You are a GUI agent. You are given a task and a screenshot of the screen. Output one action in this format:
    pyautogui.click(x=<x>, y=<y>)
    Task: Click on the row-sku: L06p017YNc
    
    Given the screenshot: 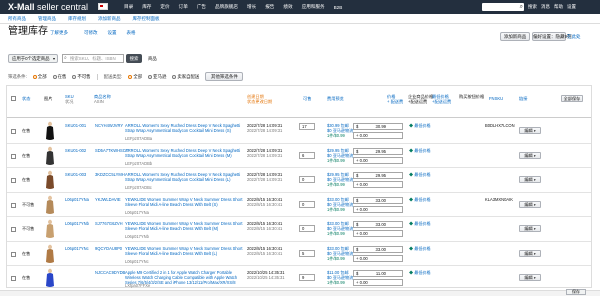 What is the action you would take?
    pyautogui.click(x=77, y=248)
    